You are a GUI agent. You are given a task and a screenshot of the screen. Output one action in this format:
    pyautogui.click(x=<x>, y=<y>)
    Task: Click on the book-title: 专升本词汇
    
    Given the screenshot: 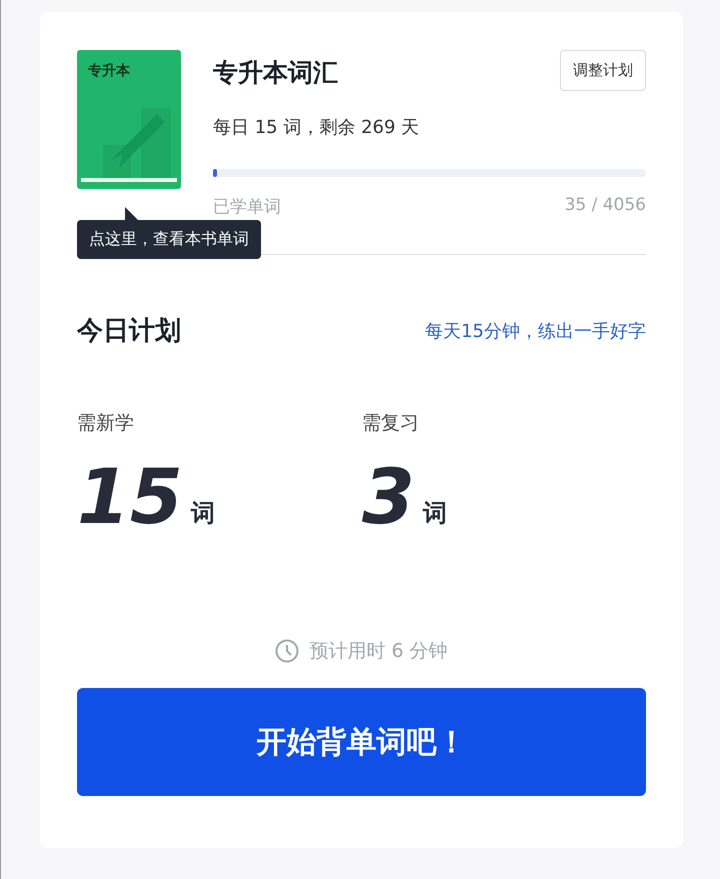 What is the action you would take?
    pyautogui.click(x=275, y=73)
    